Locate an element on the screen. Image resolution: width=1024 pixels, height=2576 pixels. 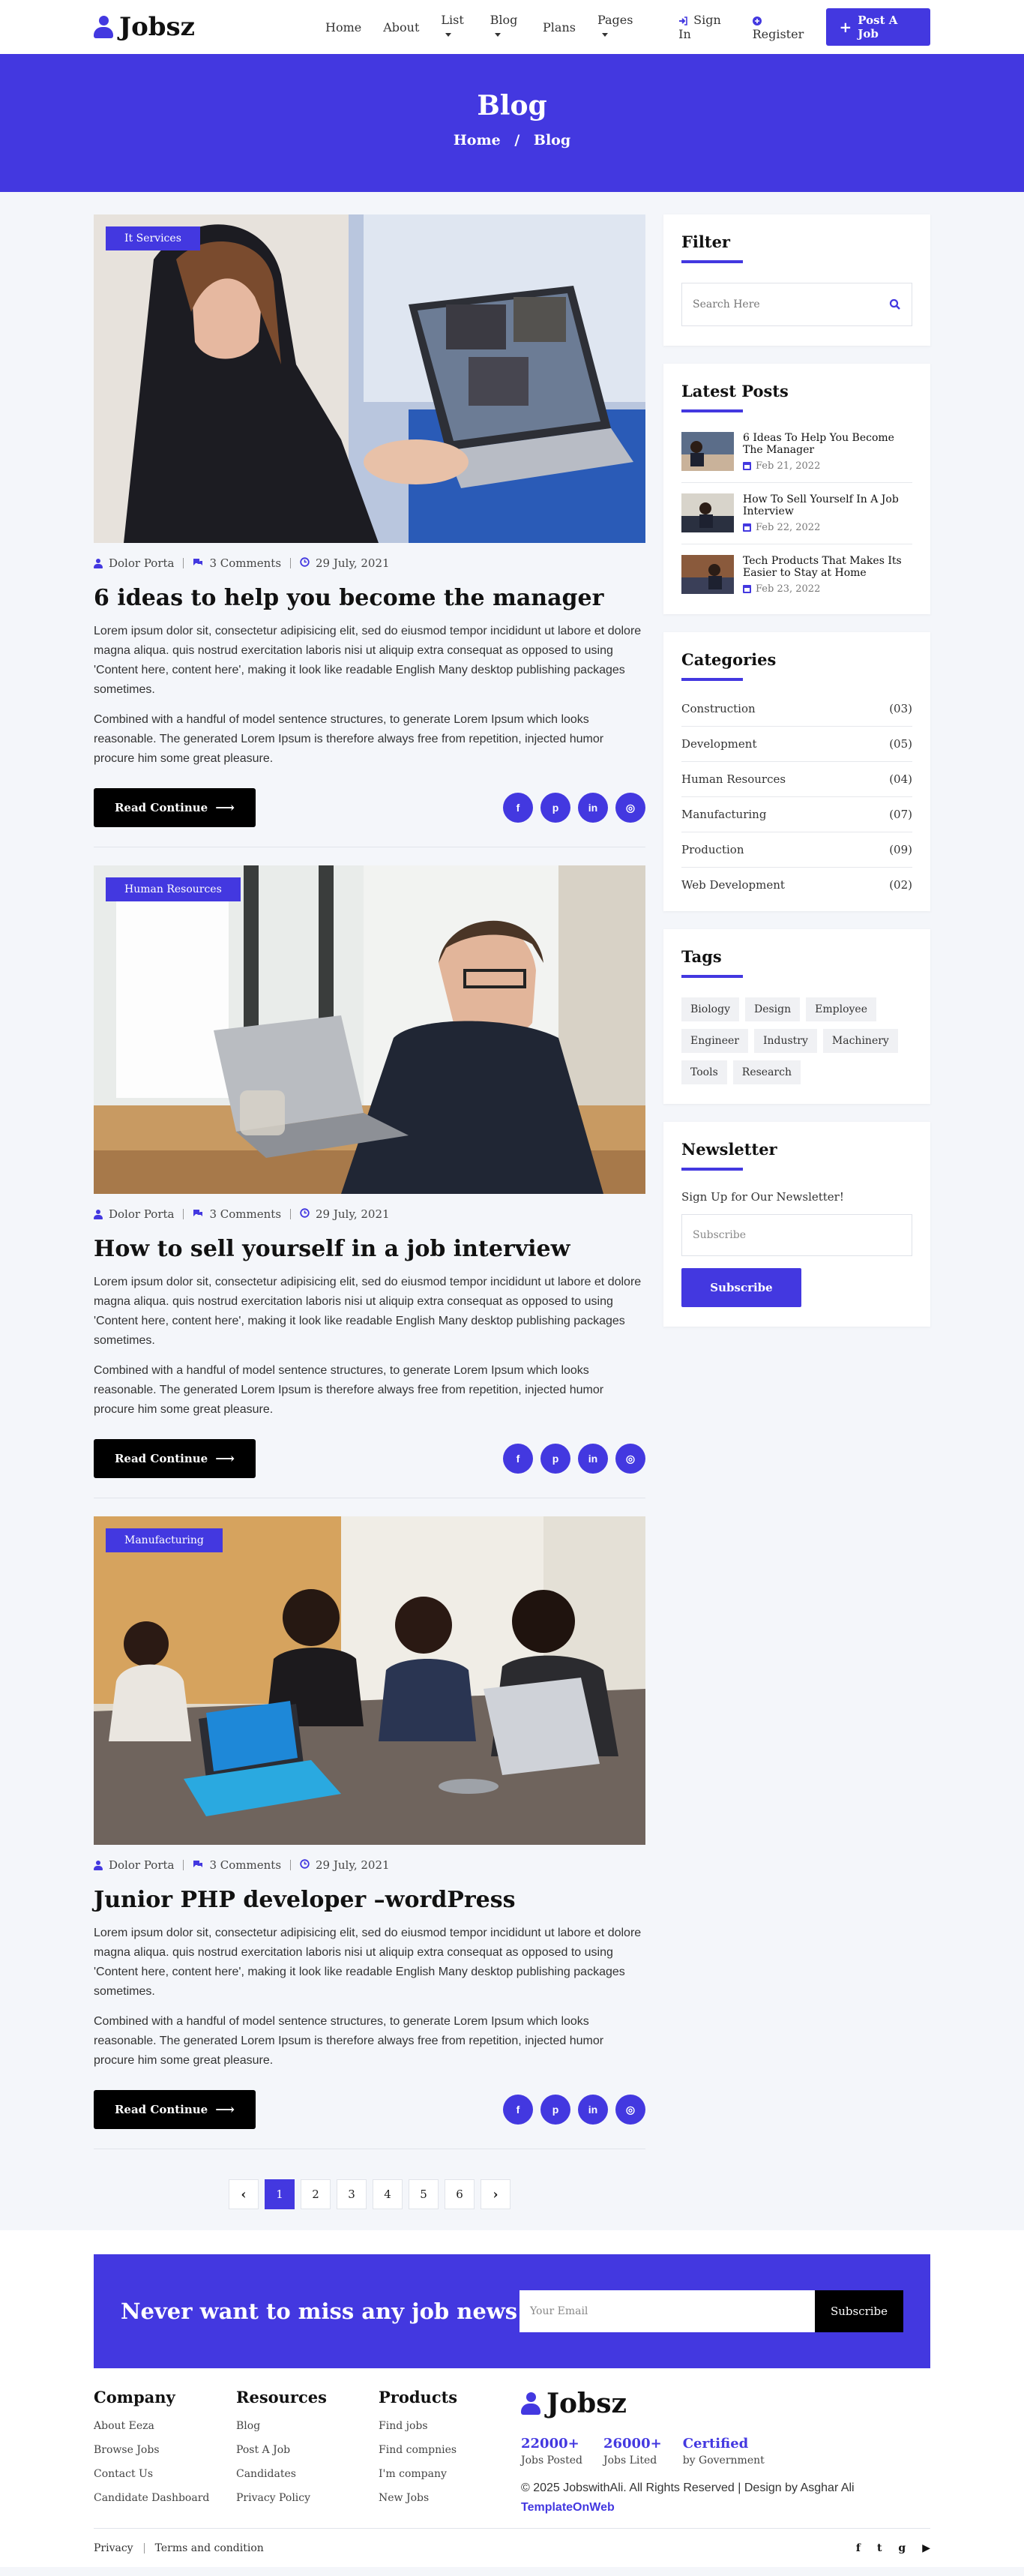
page-6-button: 6 is located at coordinates (460, 2194).